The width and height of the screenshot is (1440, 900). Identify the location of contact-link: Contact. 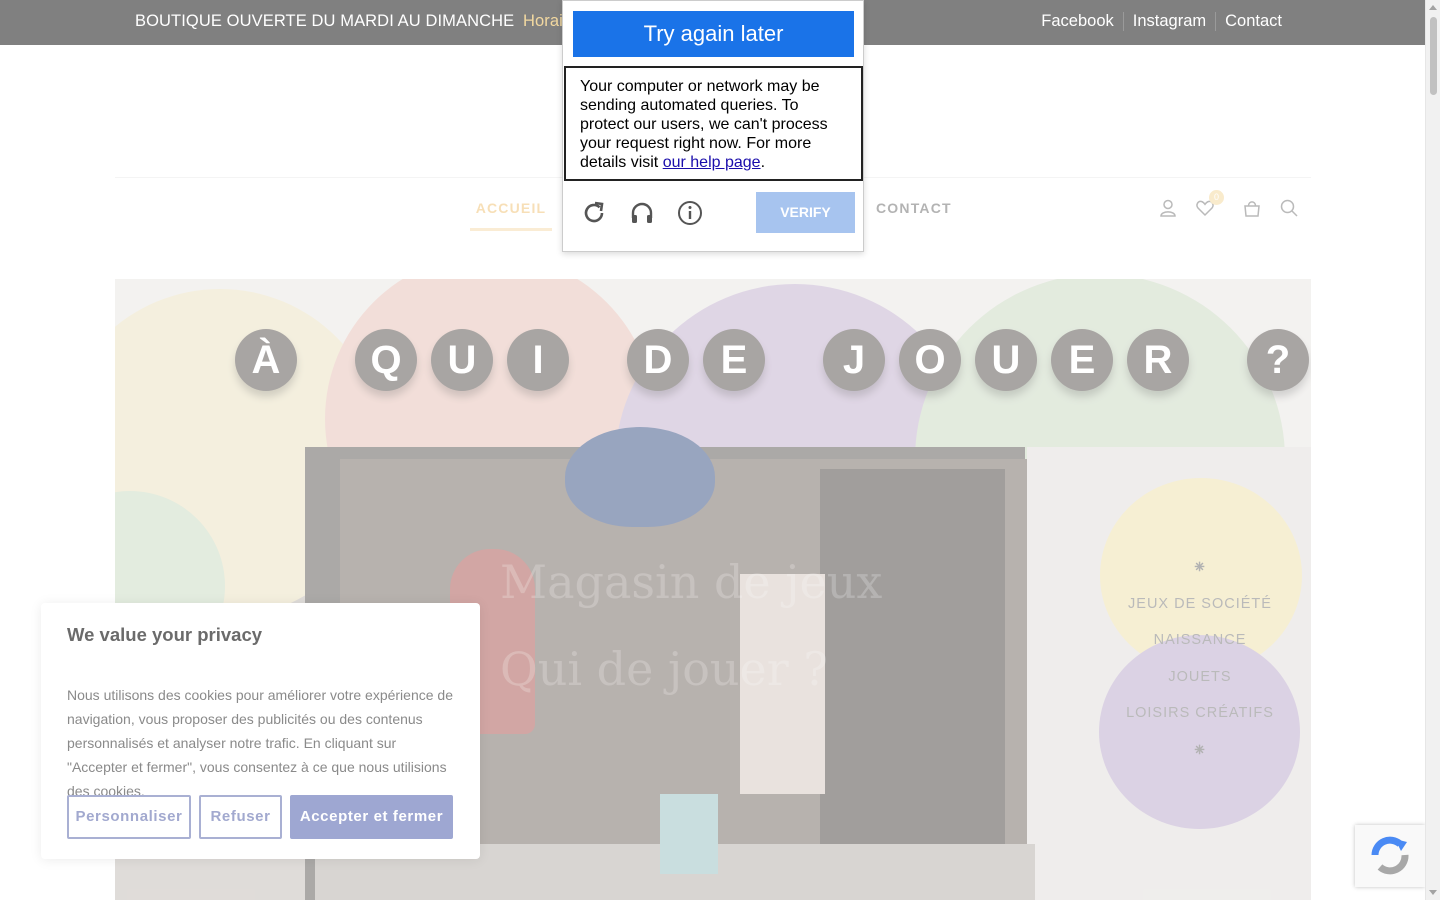
(1253, 21).